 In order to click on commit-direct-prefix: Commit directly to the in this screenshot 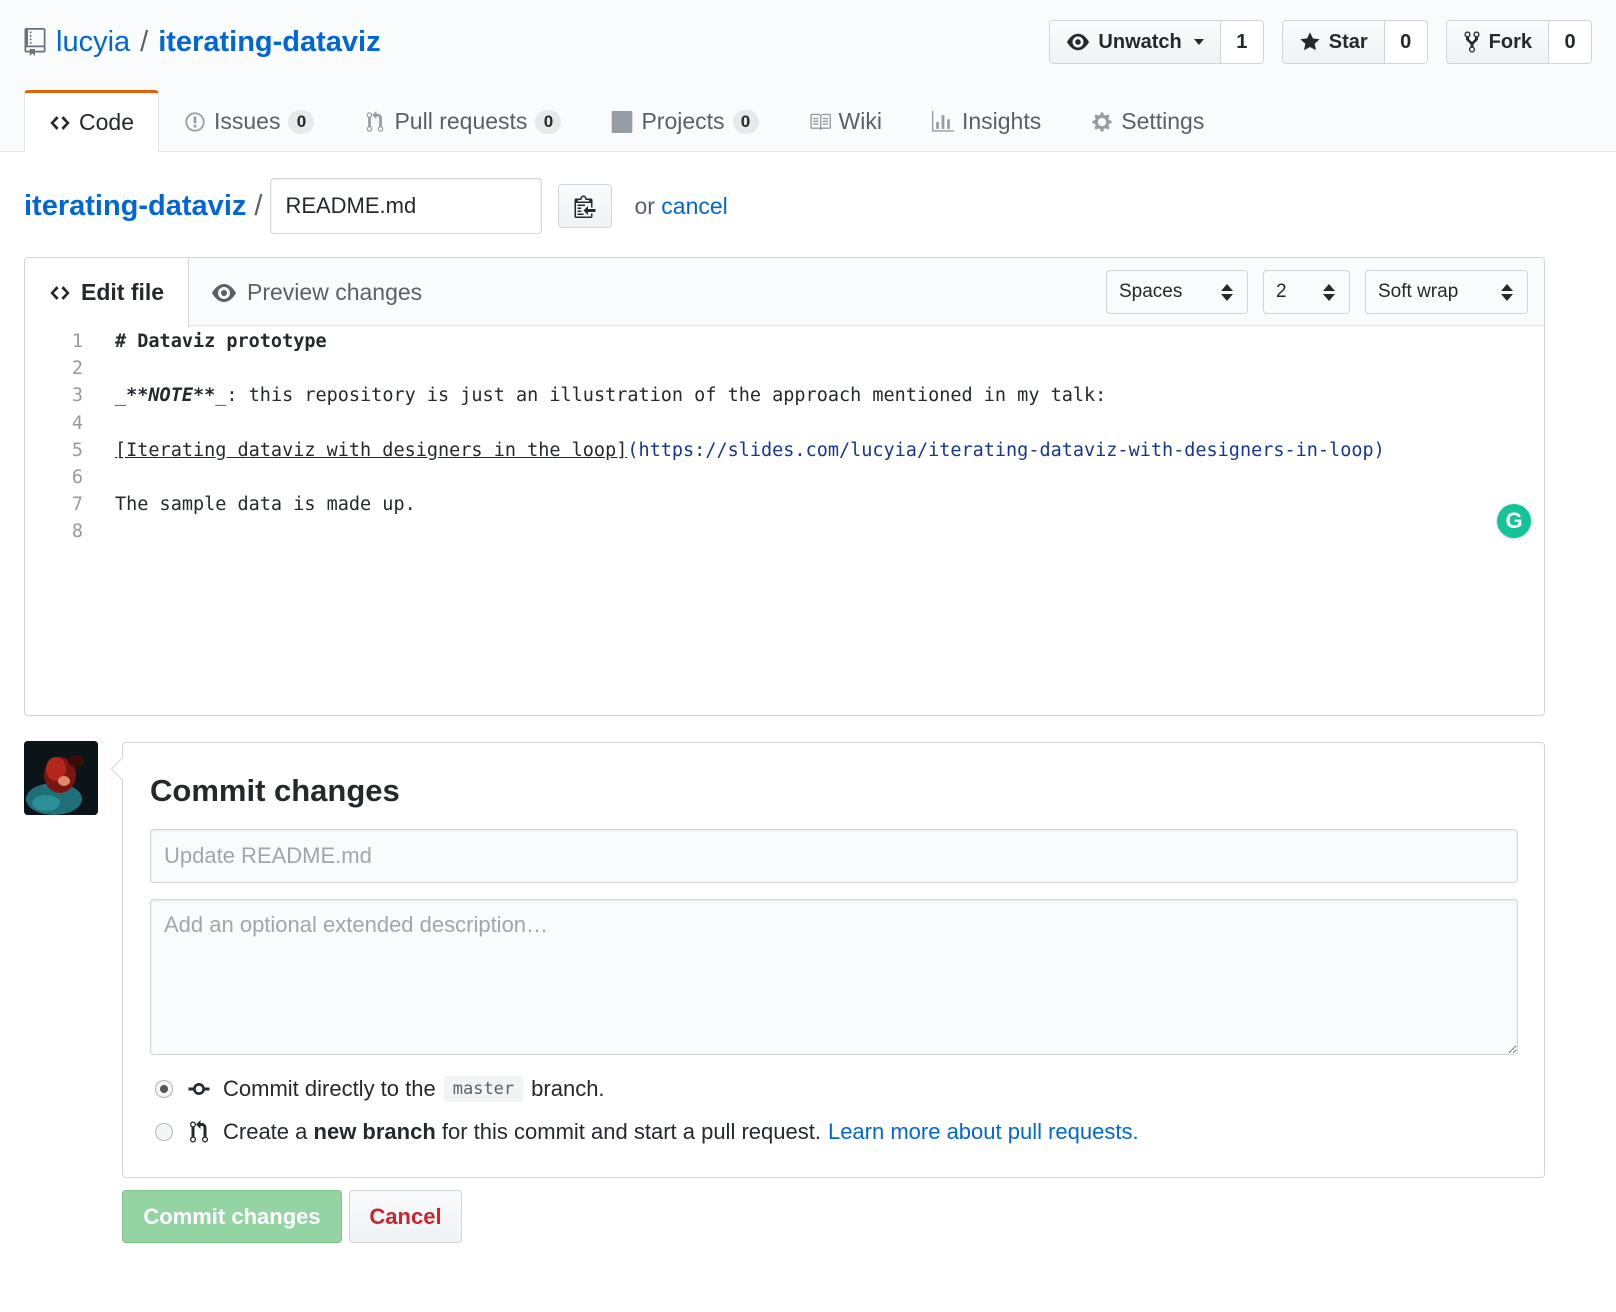, I will do `click(329, 1088)`.